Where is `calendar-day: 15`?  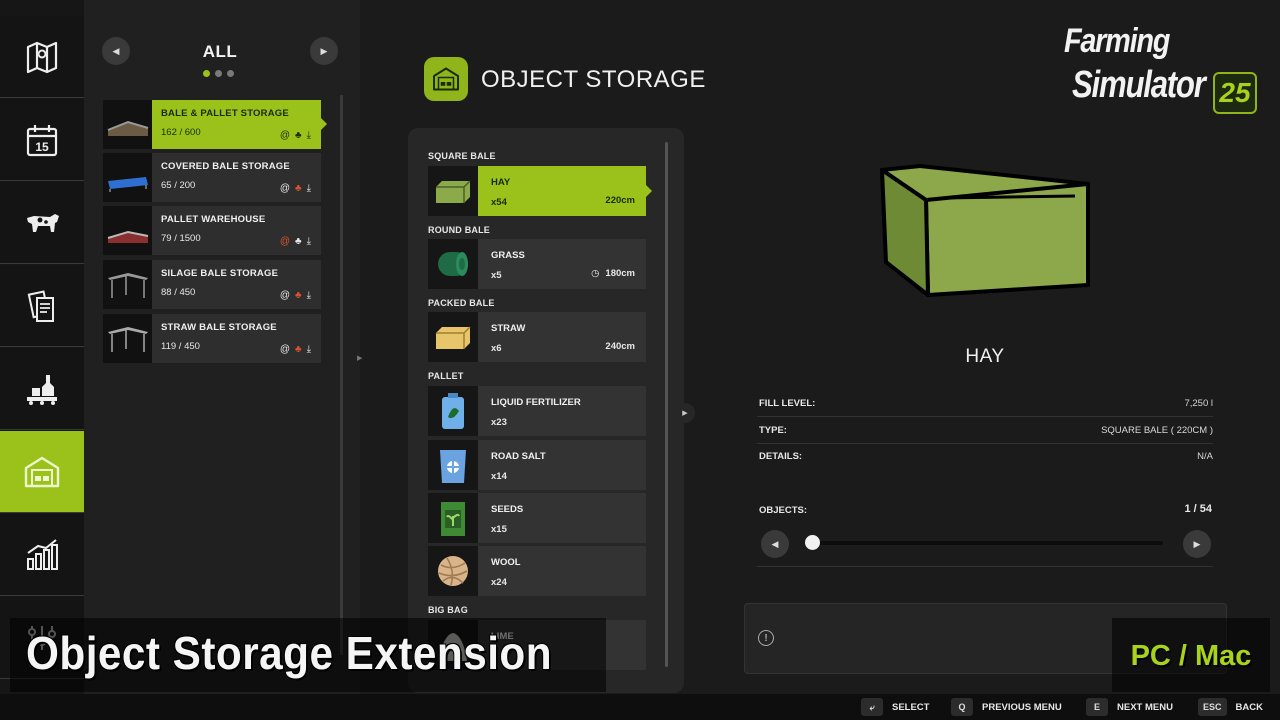
calendar-day: 15 is located at coordinates (42, 147).